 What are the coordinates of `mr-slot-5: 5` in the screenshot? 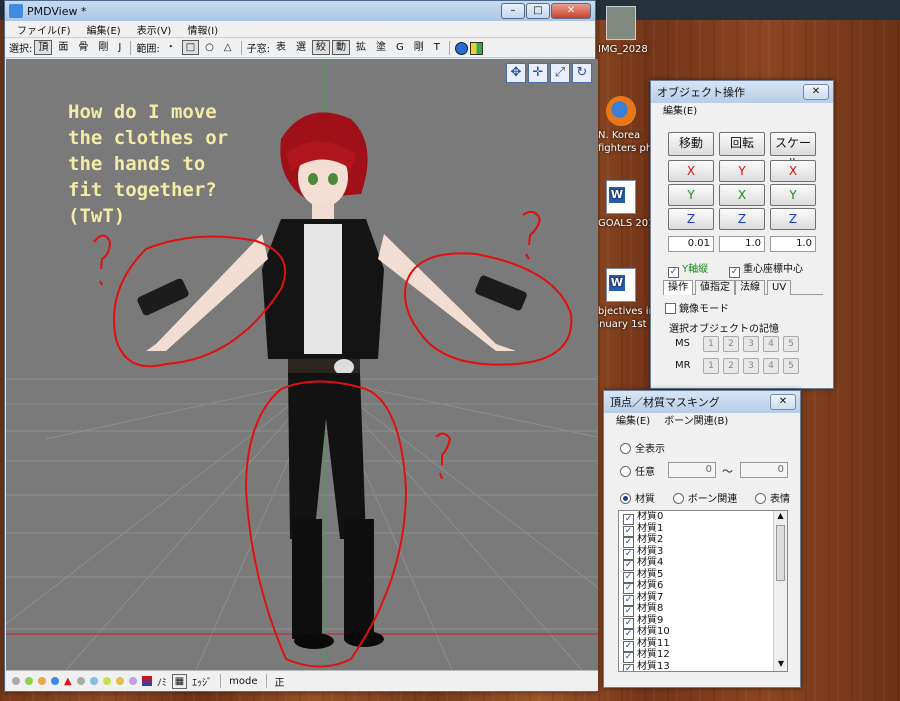 It's located at (791, 366).